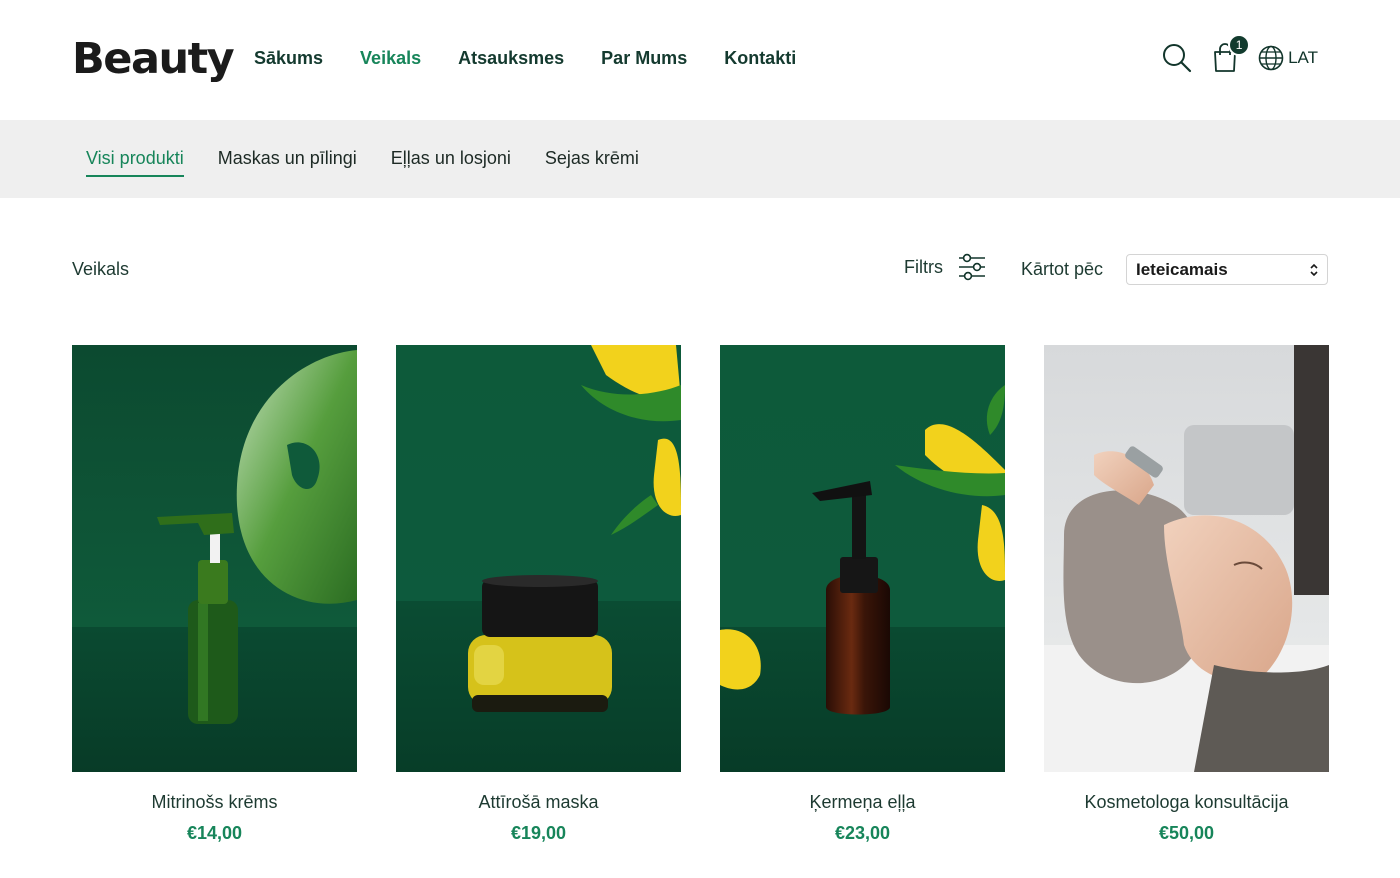 The image size is (1400, 878). What do you see at coordinates (644, 58) in the screenshot?
I see `nav-item-par-mums: Par Mums` at bounding box center [644, 58].